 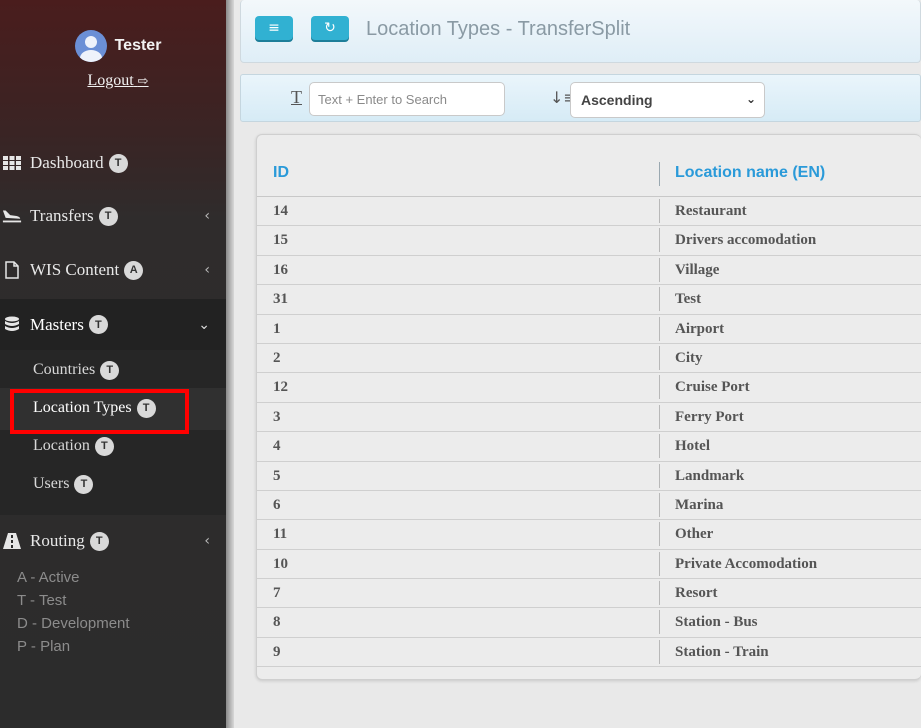 I want to click on nav-transfers: Transfers T ‹, so click(x=113, y=216).